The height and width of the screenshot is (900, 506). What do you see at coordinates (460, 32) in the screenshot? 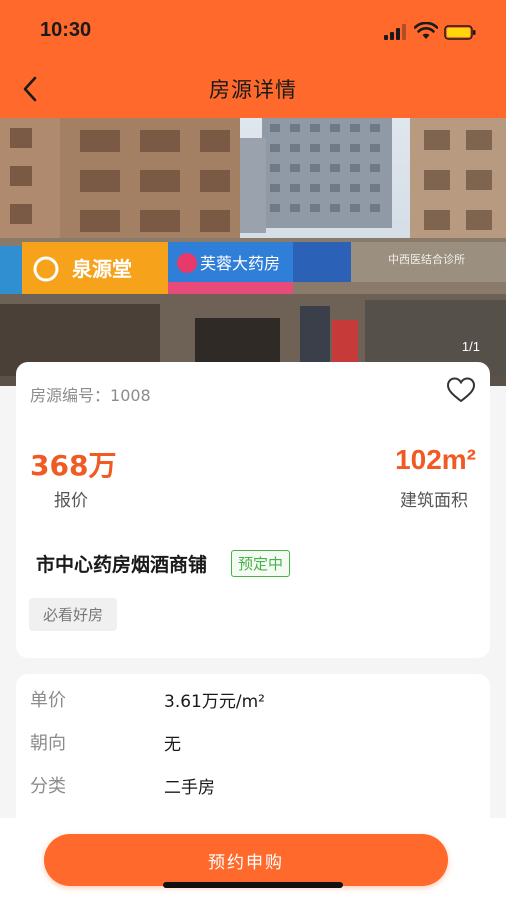
I see `battery-icon` at bounding box center [460, 32].